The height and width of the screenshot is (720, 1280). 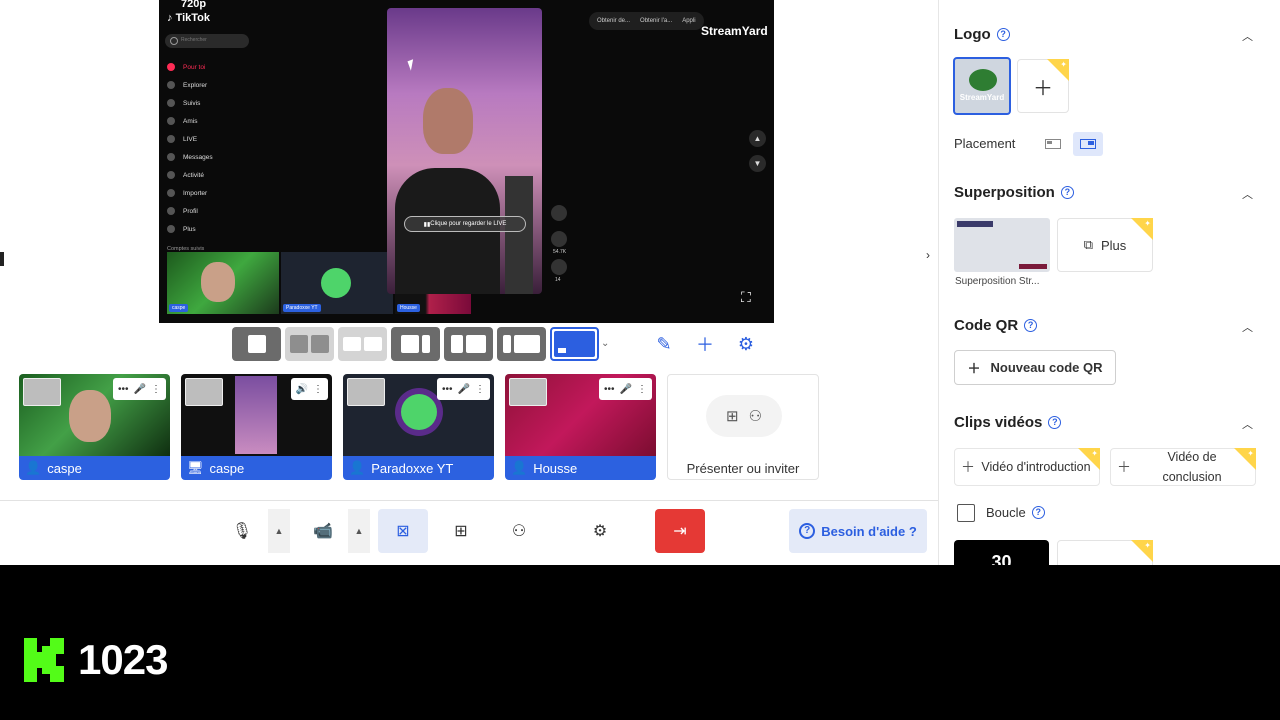 I want to click on pencil-icon: ✎, so click(x=664, y=344).